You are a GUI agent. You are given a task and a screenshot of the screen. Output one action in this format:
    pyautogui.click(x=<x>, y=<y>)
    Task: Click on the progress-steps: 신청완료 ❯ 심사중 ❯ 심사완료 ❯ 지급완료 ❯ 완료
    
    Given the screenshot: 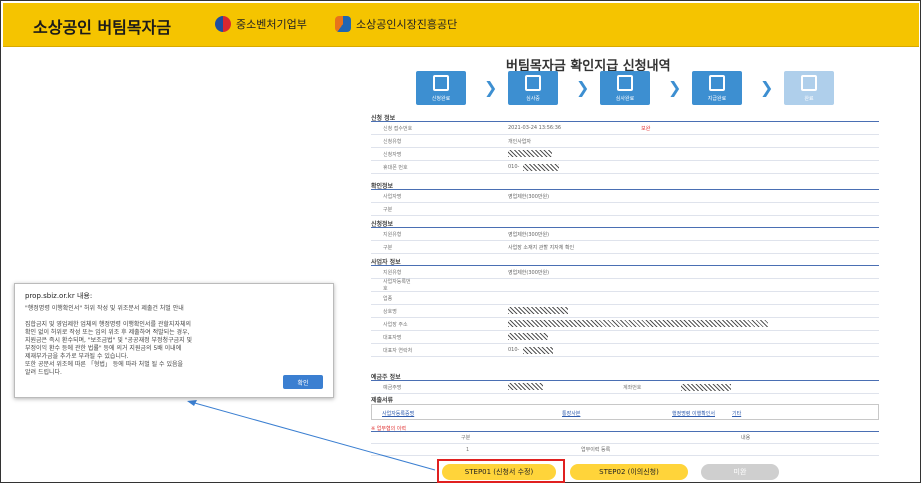 What is the action you would take?
    pyautogui.click(x=626, y=89)
    